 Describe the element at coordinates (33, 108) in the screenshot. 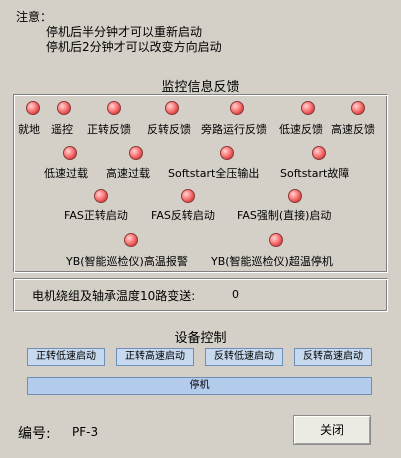

I see `status-led-local` at that location.